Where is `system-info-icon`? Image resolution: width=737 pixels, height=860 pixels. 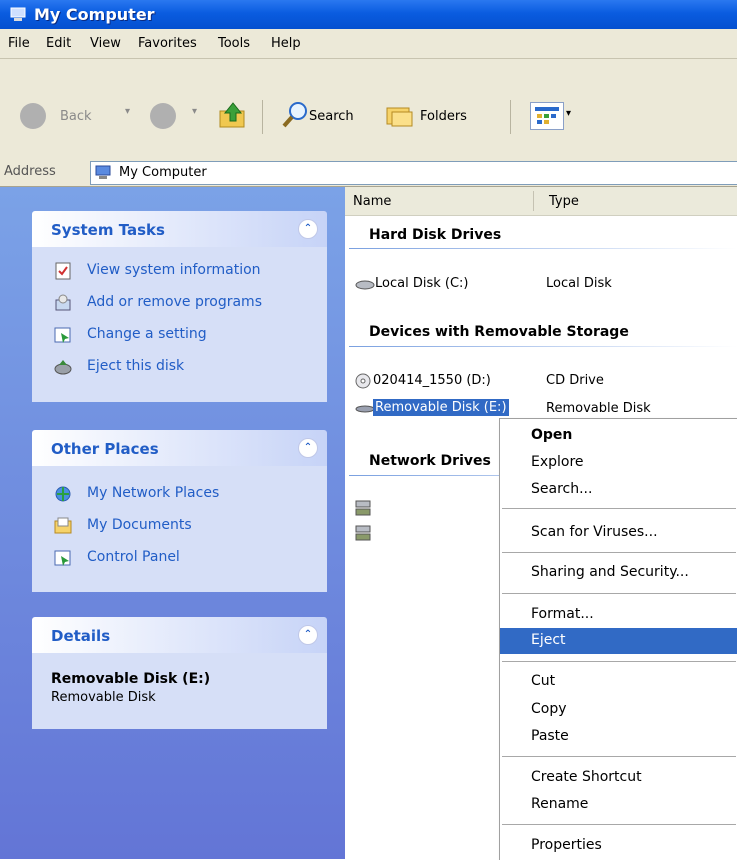 system-info-icon is located at coordinates (63, 271).